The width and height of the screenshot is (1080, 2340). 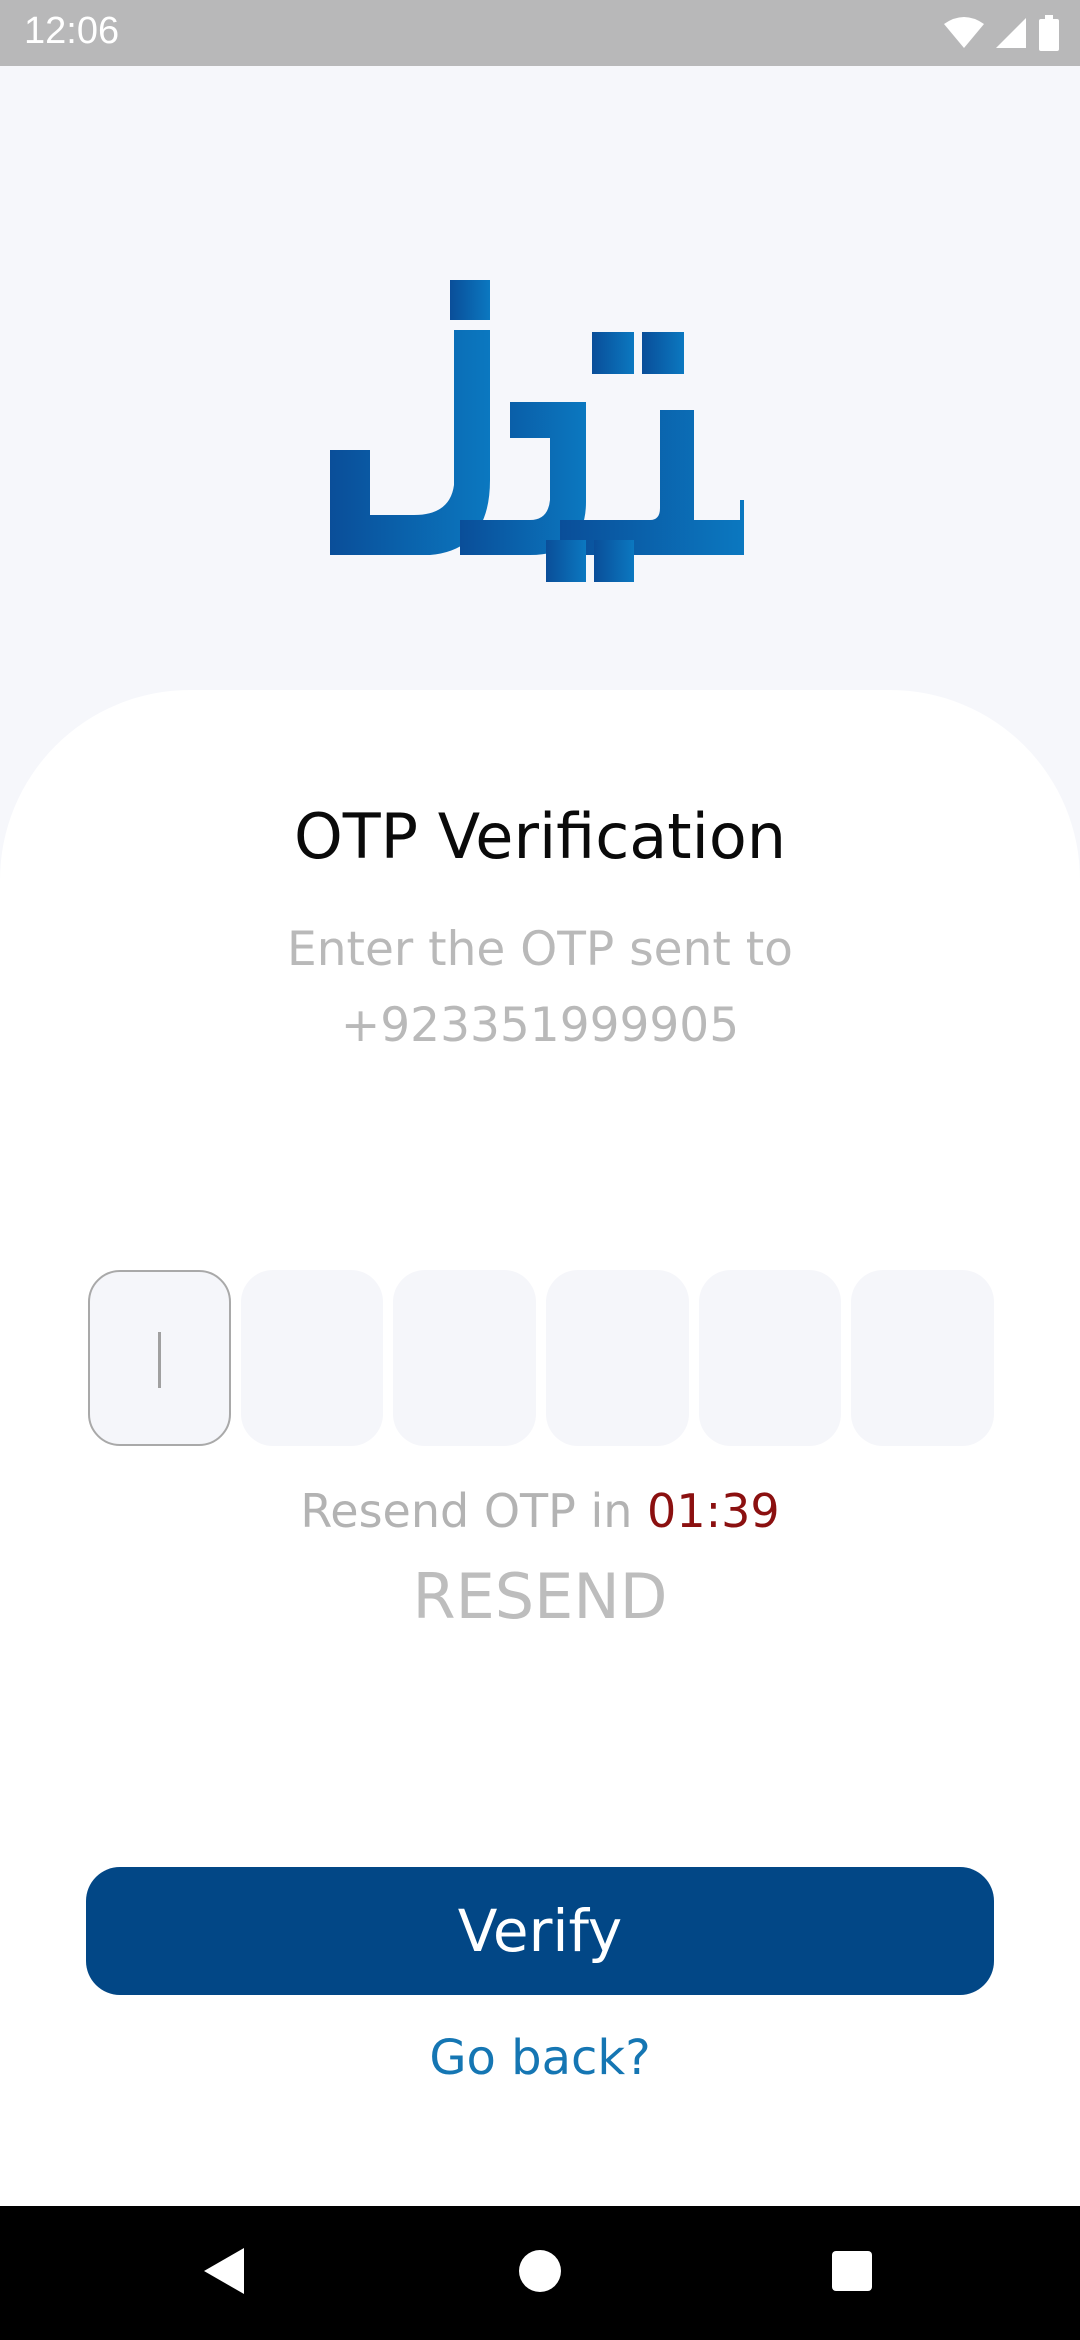 I want to click on wifi-icon, so click(x=964, y=32).